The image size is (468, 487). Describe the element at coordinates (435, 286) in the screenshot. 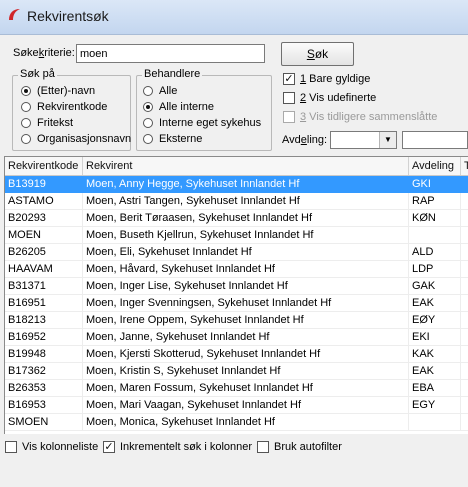

I see `cell-dept: GAK` at that location.